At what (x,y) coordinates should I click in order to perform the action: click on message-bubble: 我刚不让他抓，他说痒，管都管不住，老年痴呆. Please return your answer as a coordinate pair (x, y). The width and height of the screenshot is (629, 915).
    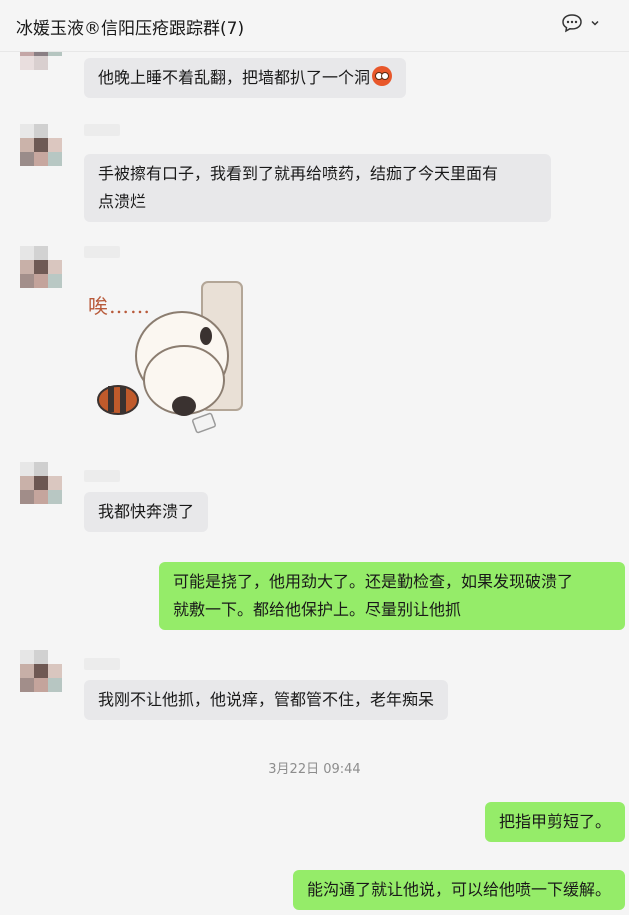
    Looking at the image, I should click on (266, 700).